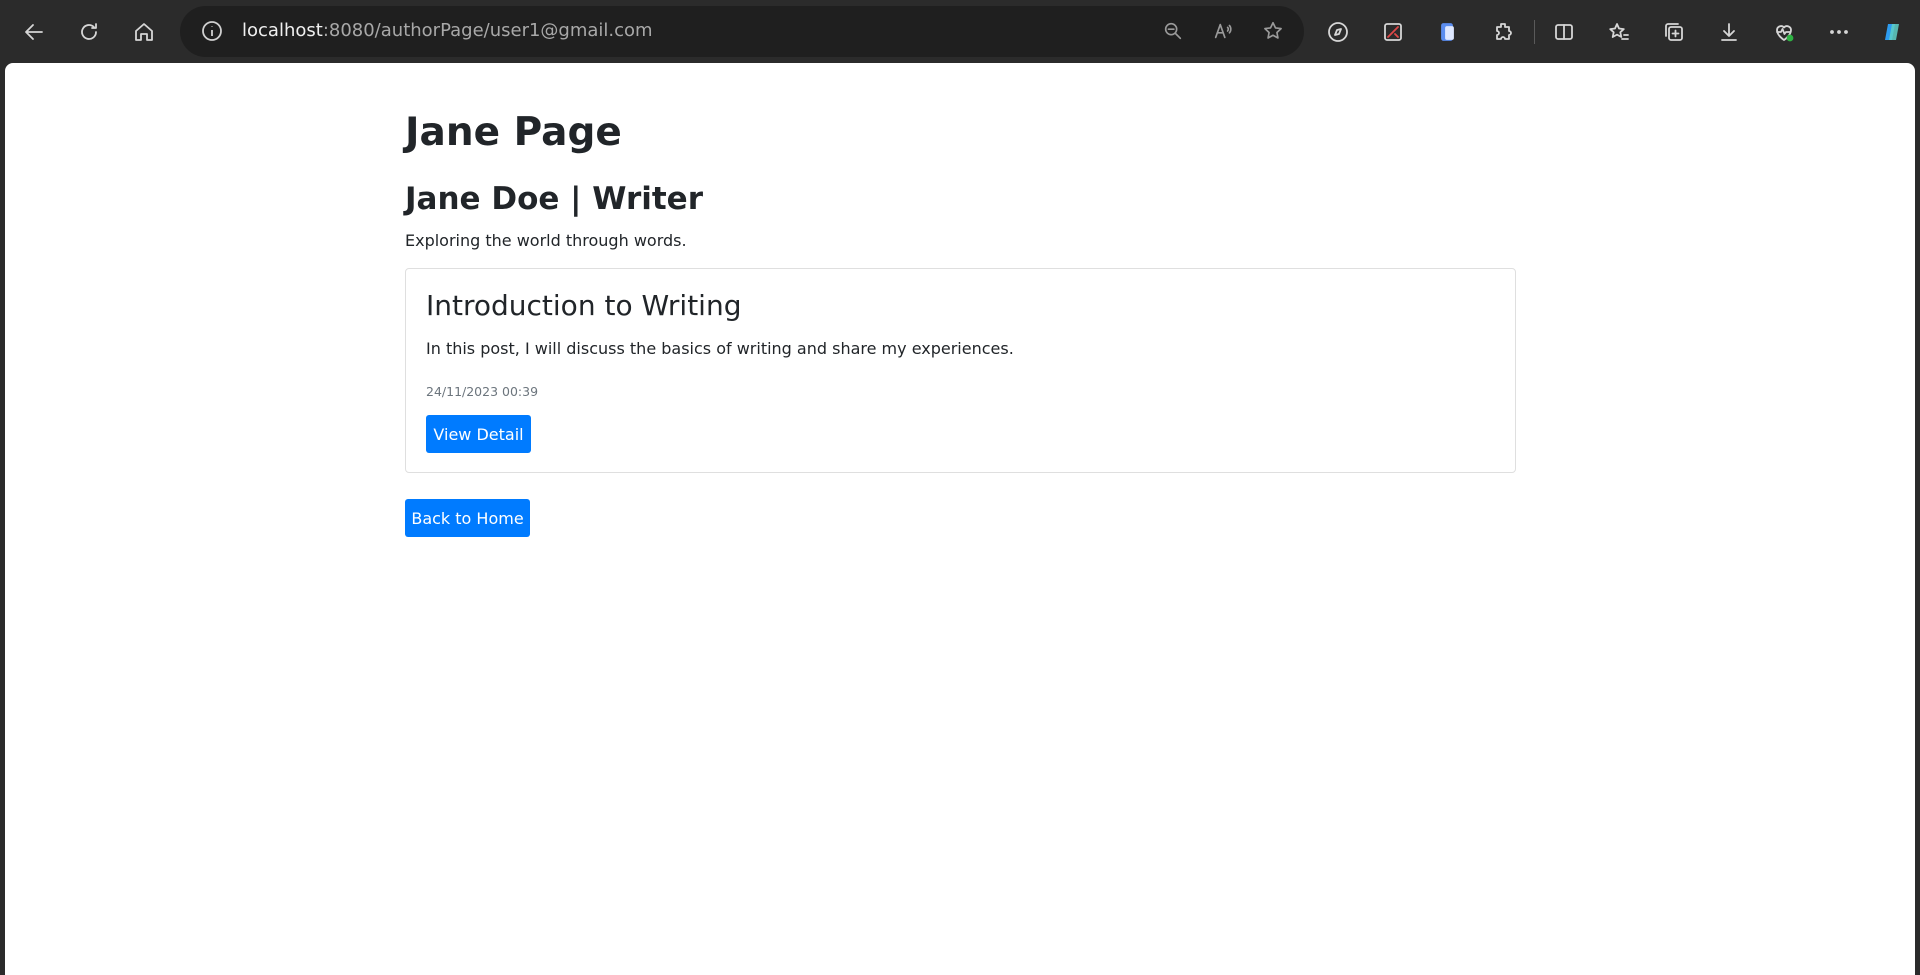 The height and width of the screenshot is (975, 1920). What do you see at coordinates (282, 30) in the screenshot?
I see `url-host: localhost` at bounding box center [282, 30].